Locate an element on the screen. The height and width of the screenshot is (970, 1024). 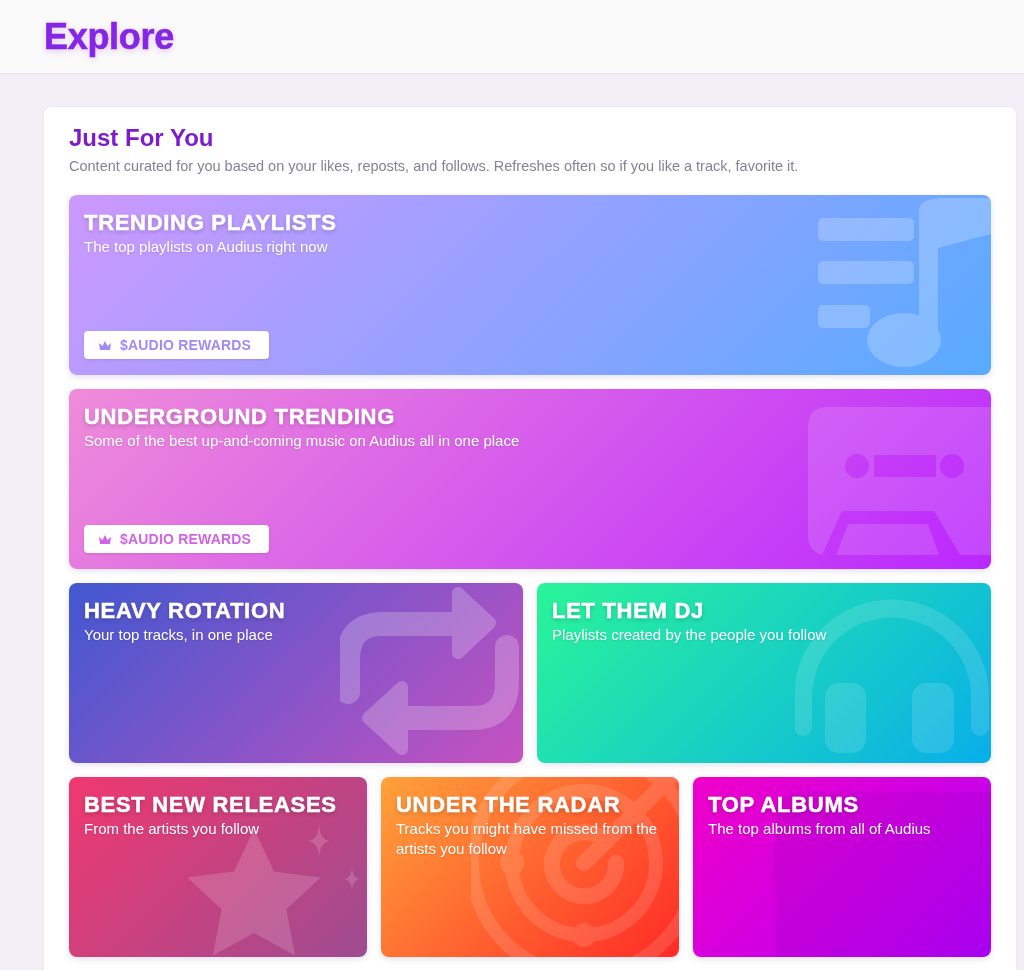
tile-title: TOP ALBUMS is located at coordinates (783, 804).